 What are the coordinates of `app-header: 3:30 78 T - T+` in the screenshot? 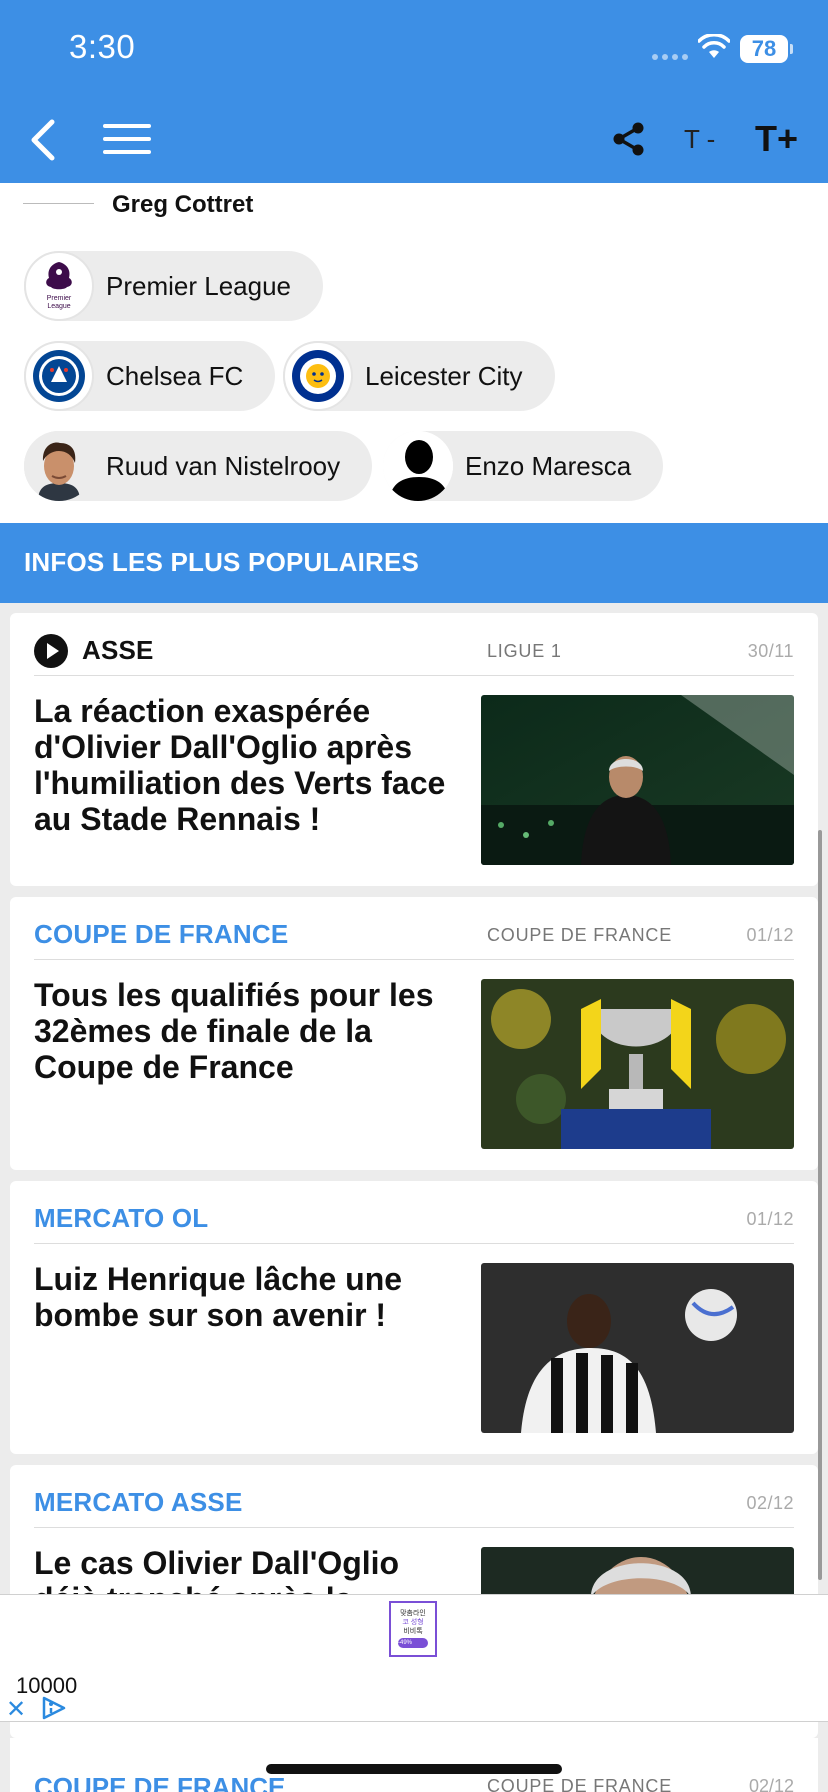 It's located at (414, 91).